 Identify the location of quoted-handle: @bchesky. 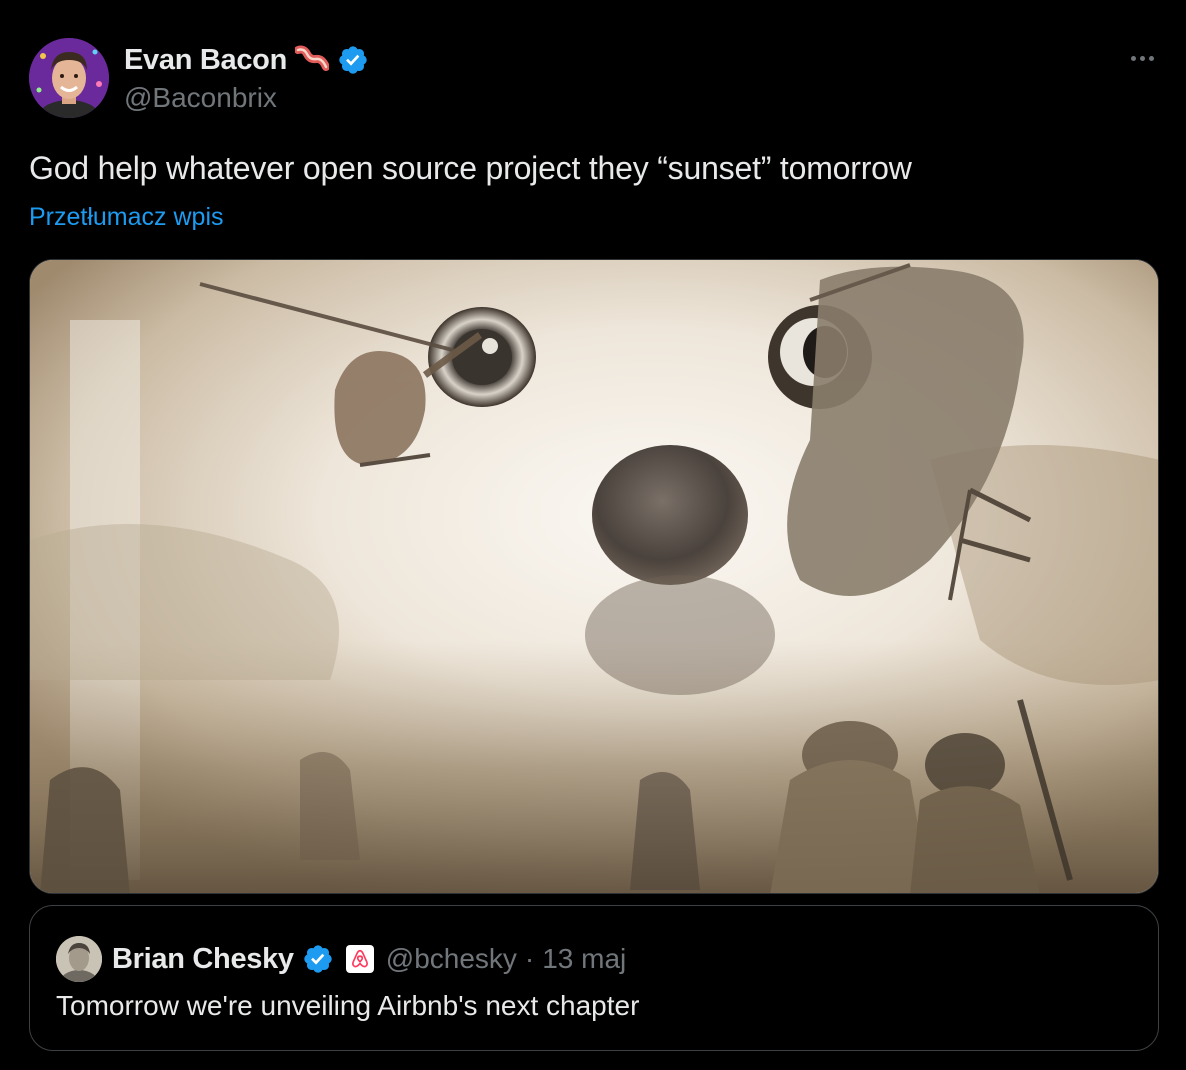
(451, 959).